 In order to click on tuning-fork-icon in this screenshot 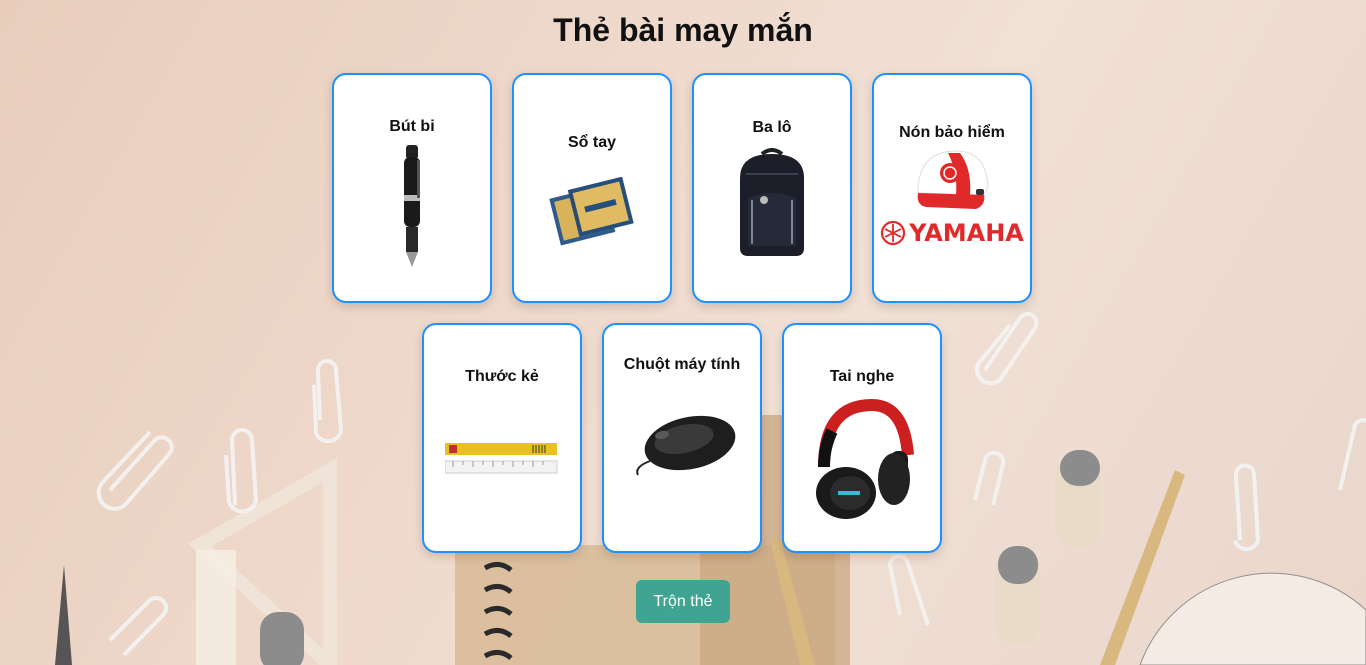, I will do `click(893, 233)`.